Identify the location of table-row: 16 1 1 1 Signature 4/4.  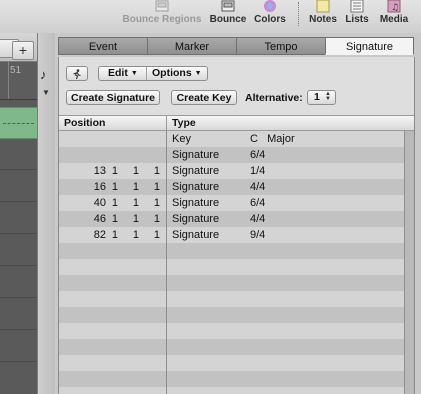
(231, 187).